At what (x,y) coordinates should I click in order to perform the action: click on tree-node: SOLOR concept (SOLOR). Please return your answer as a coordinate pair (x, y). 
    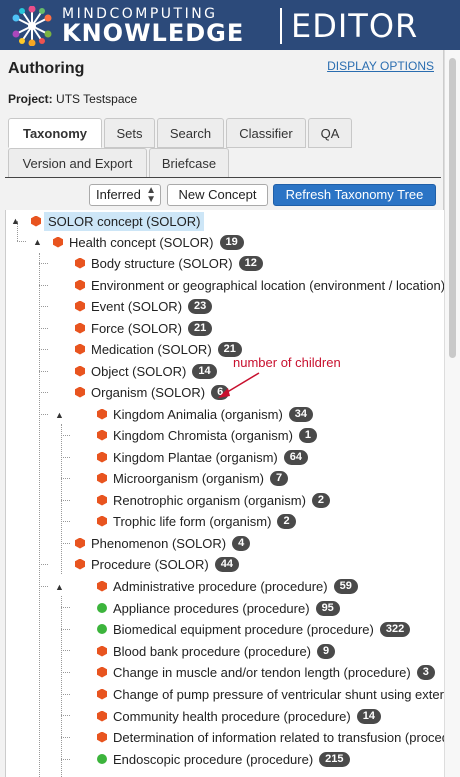
    Looking at the image, I should click on (118, 221).